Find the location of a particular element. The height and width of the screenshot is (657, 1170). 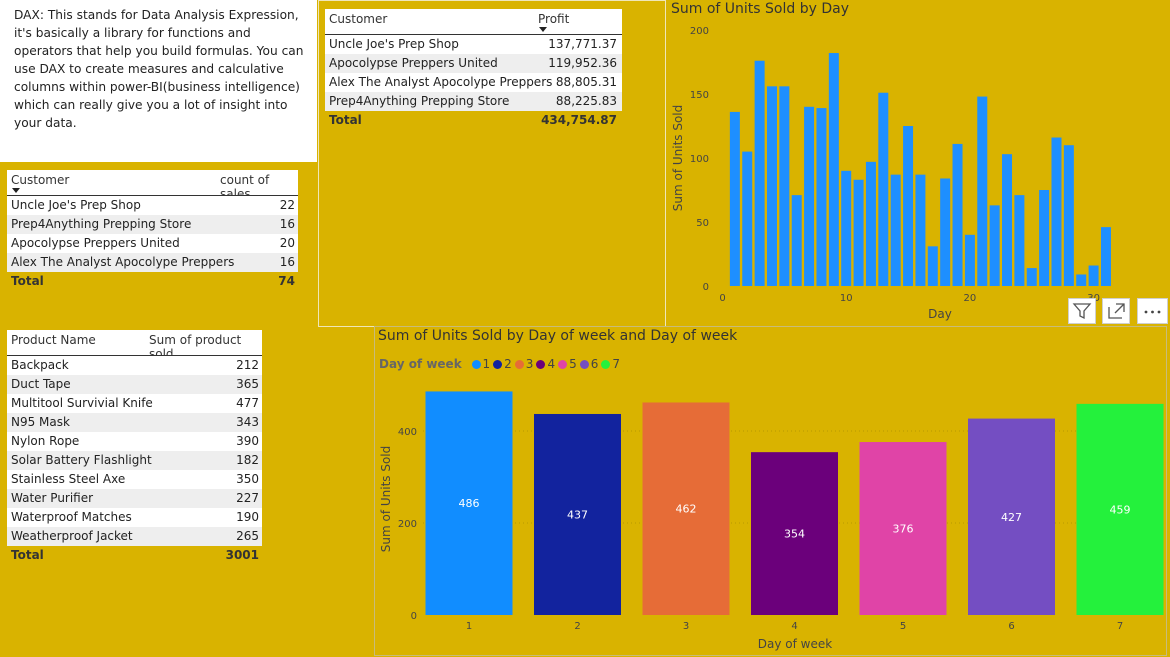

y-axis-title: Sum of Units Sold is located at coordinates (386, 499).